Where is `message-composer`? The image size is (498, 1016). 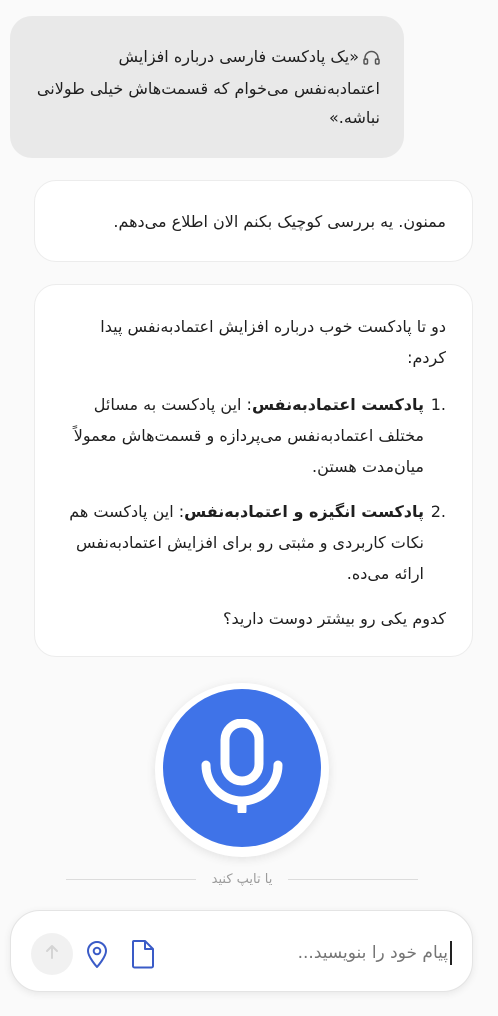
message-composer is located at coordinates (241, 951).